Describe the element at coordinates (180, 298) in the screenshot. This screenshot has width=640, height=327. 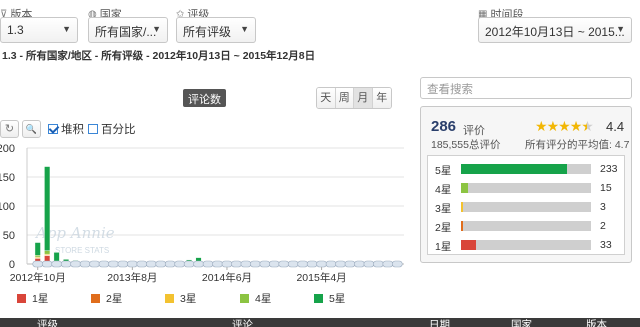
I see `legend-item-3star: 3星` at that location.